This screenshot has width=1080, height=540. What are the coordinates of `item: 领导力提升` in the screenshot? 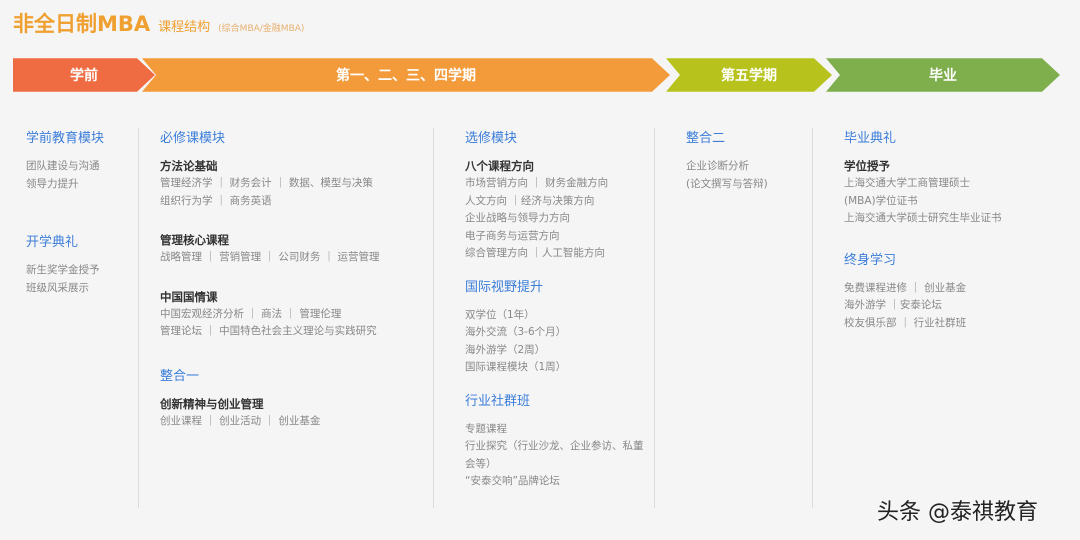 It's located at (52, 183).